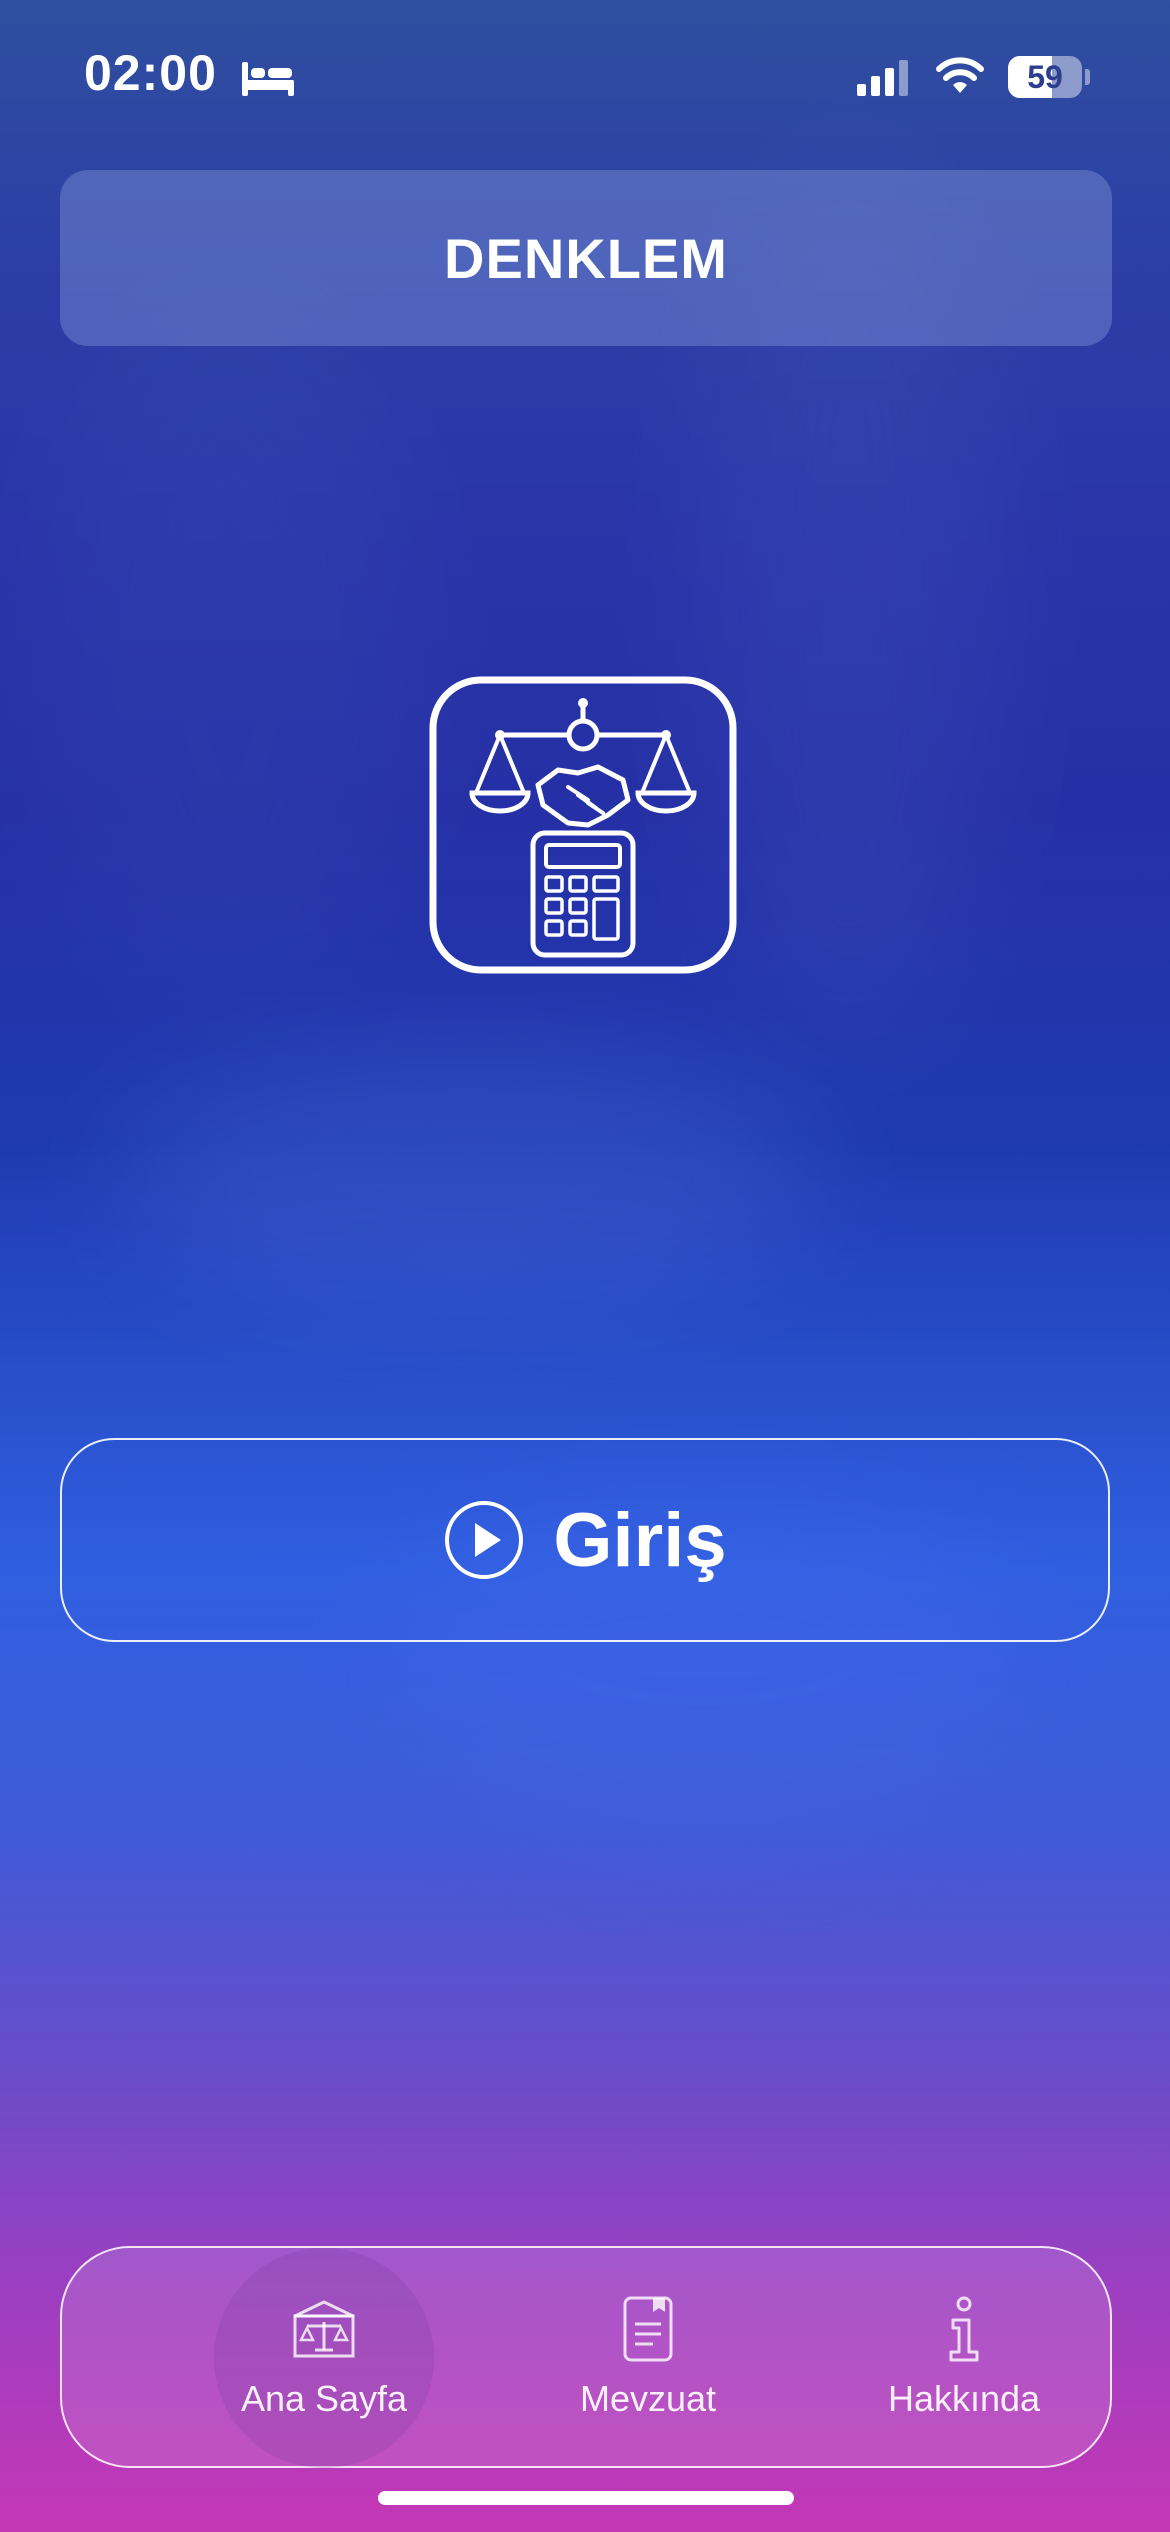  Describe the element at coordinates (484, 1540) in the screenshot. I see `play-circle-icon` at that location.